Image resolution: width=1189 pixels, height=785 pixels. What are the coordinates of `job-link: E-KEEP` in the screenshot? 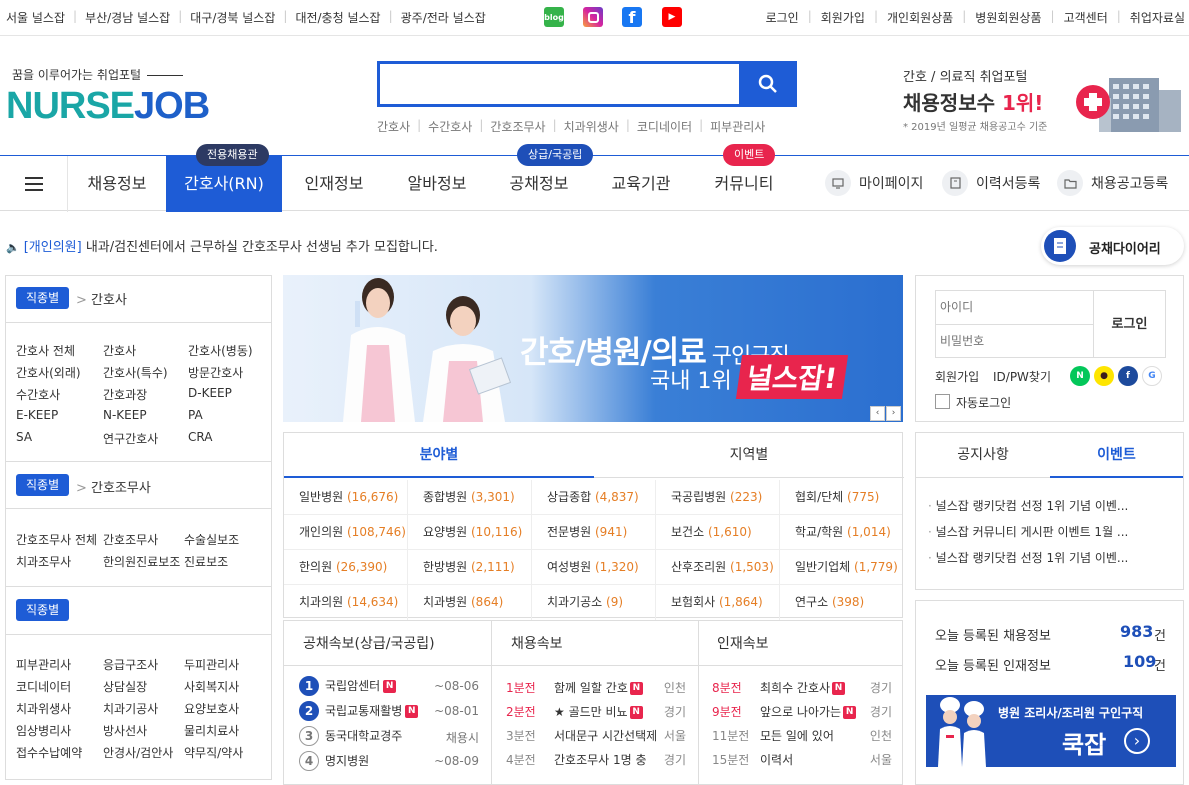 It's located at (37, 415).